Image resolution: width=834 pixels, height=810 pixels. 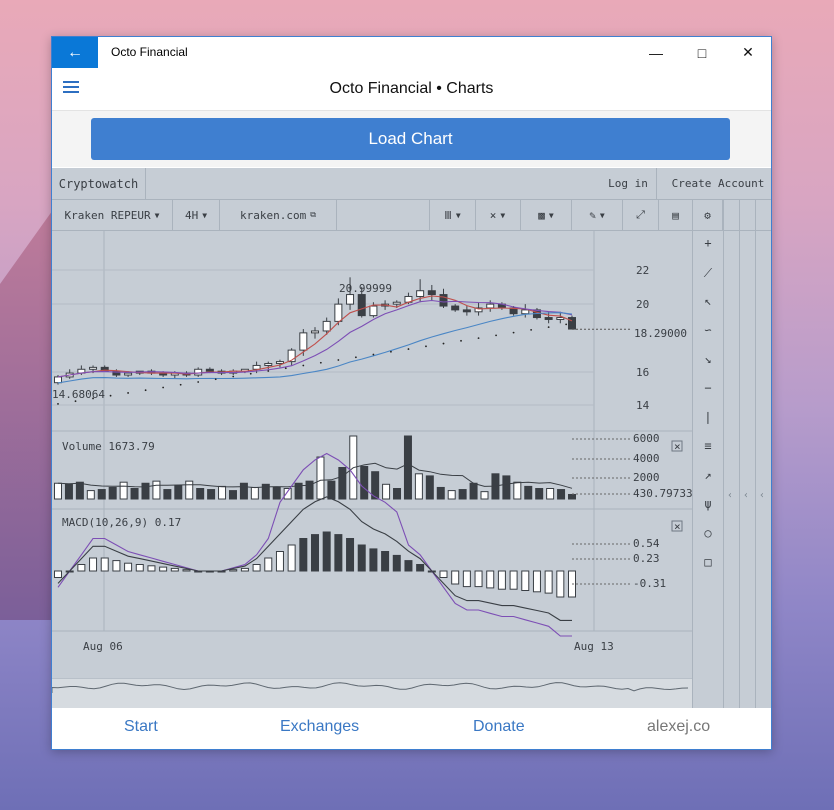 I want to click on macd-tick: 0.23, so click(x=646, y=558).